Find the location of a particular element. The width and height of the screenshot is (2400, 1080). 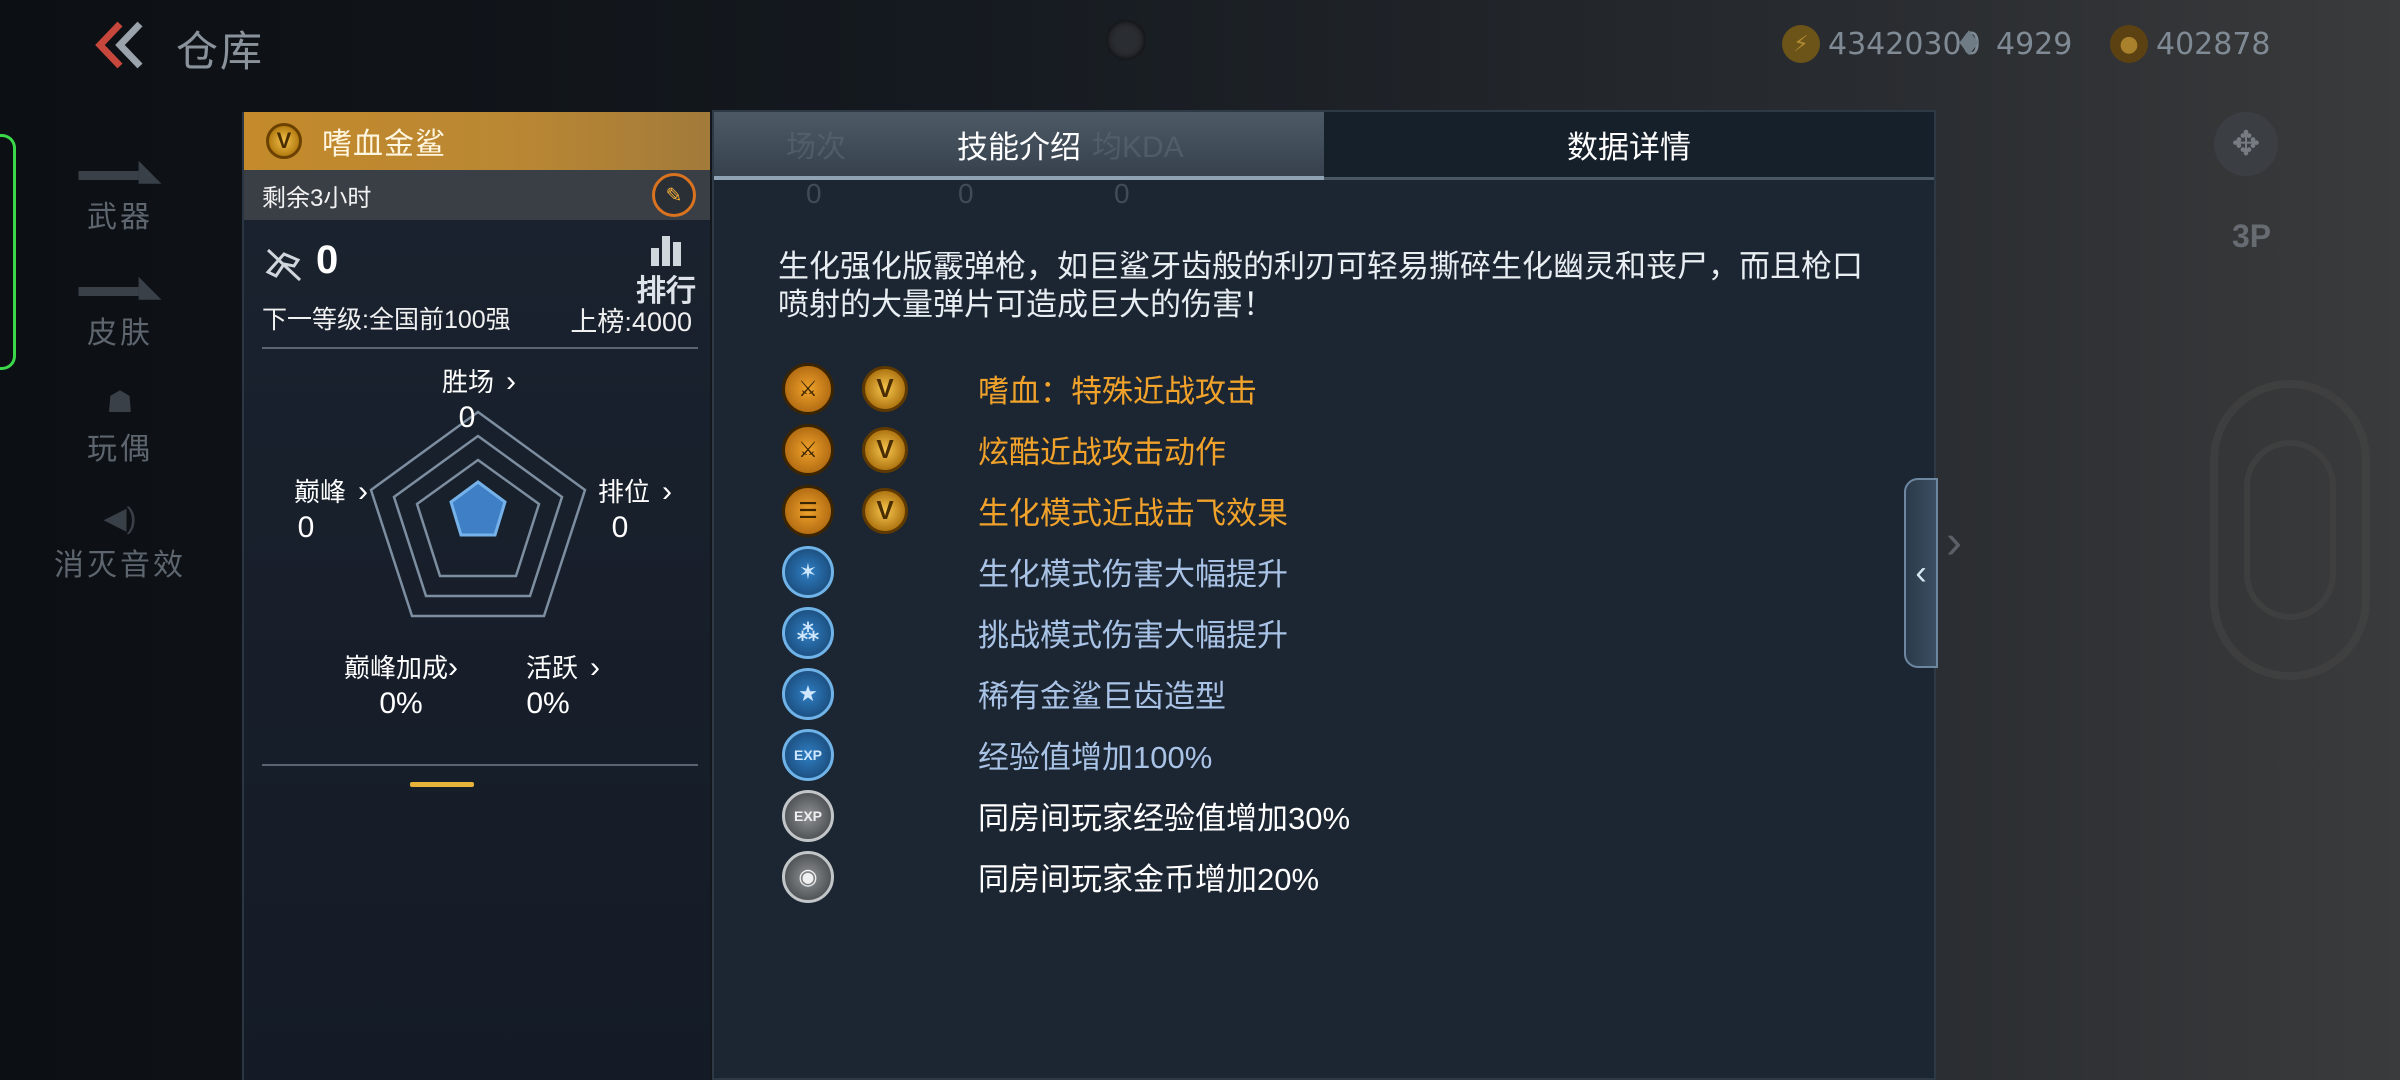

nav-item-kill-sounds: ◀) 消灭音效 is located at coordinates (120, 536).